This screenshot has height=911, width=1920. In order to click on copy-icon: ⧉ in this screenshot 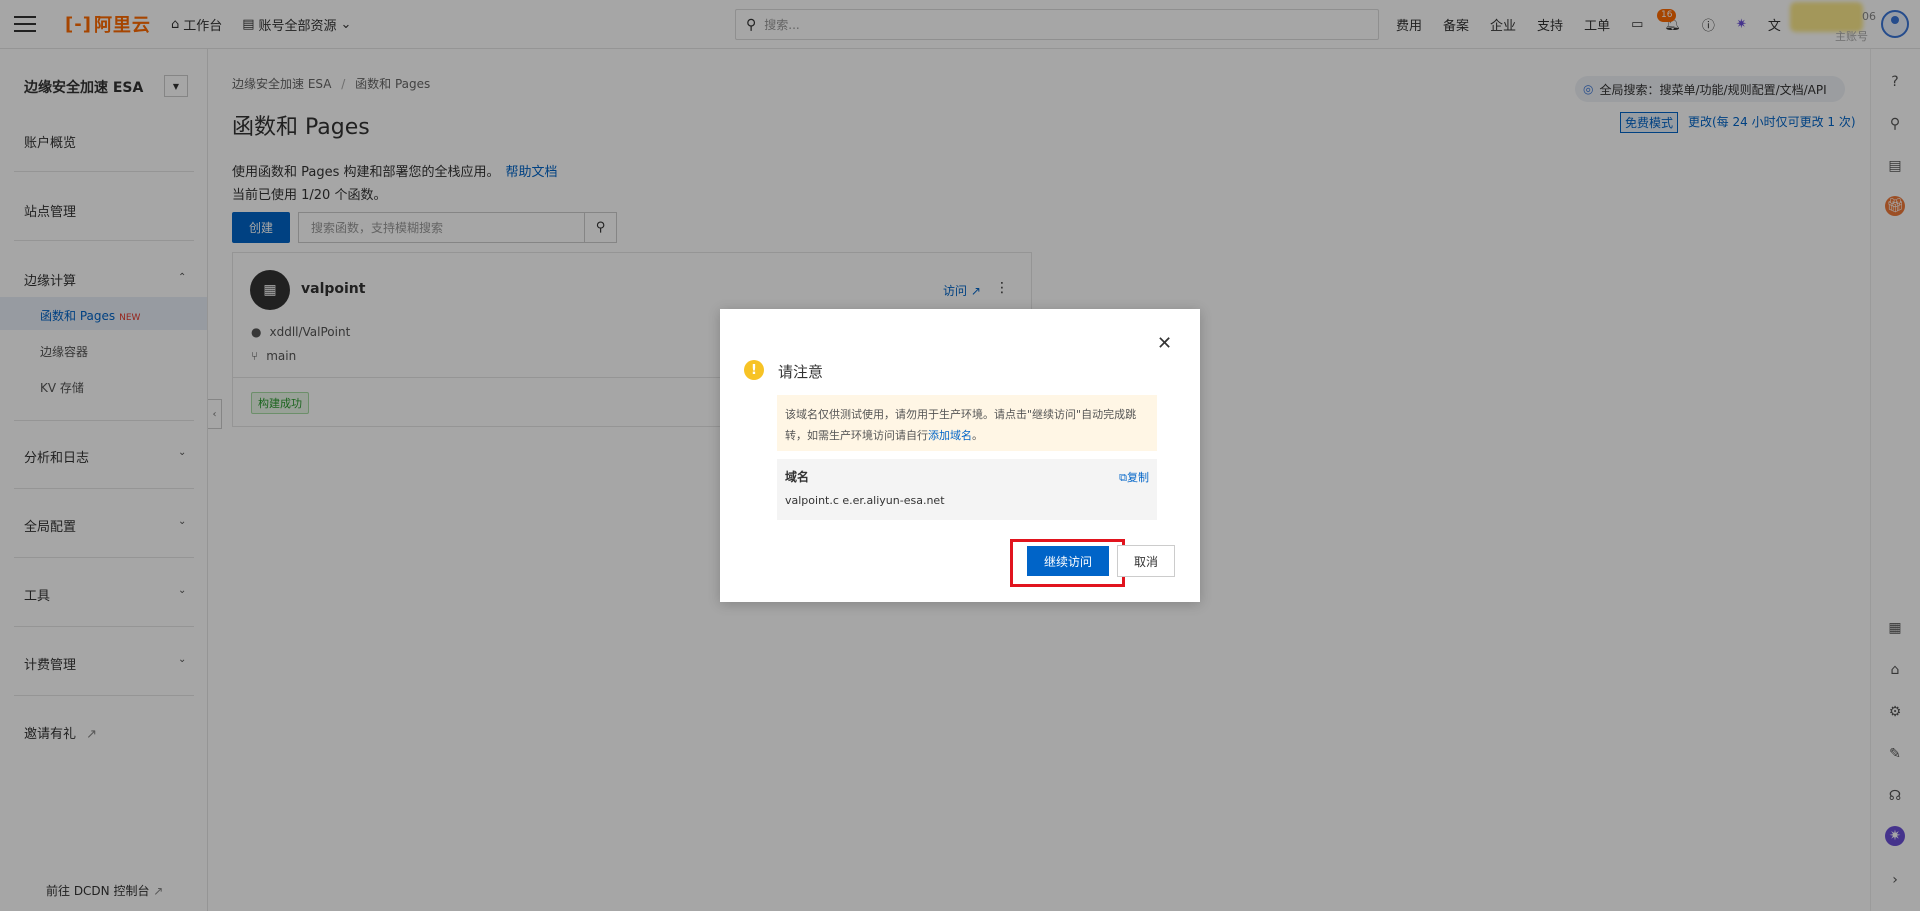, I will do `click(1123, 477)`.